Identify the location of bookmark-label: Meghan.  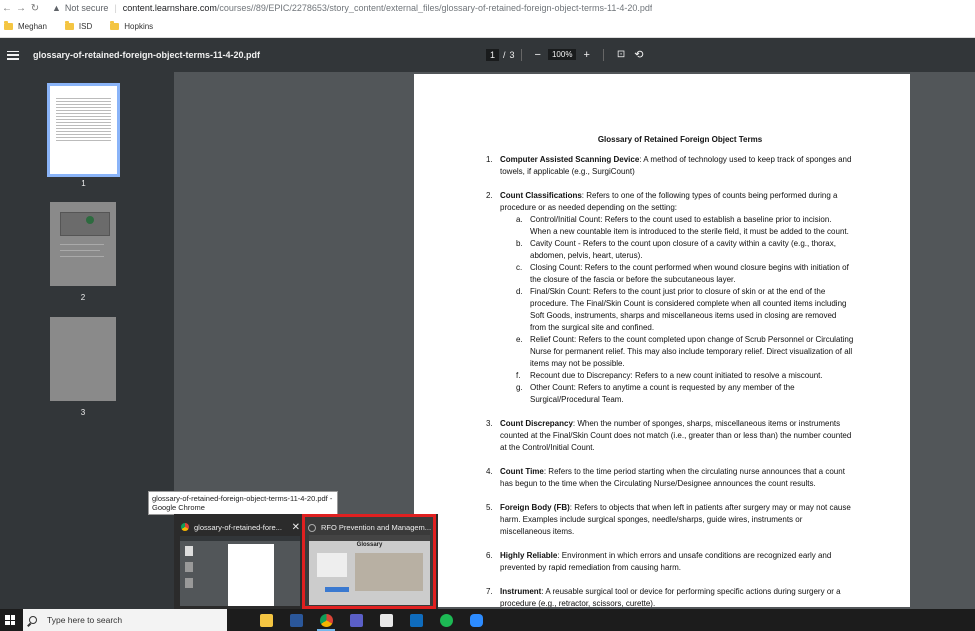
(32, 26).